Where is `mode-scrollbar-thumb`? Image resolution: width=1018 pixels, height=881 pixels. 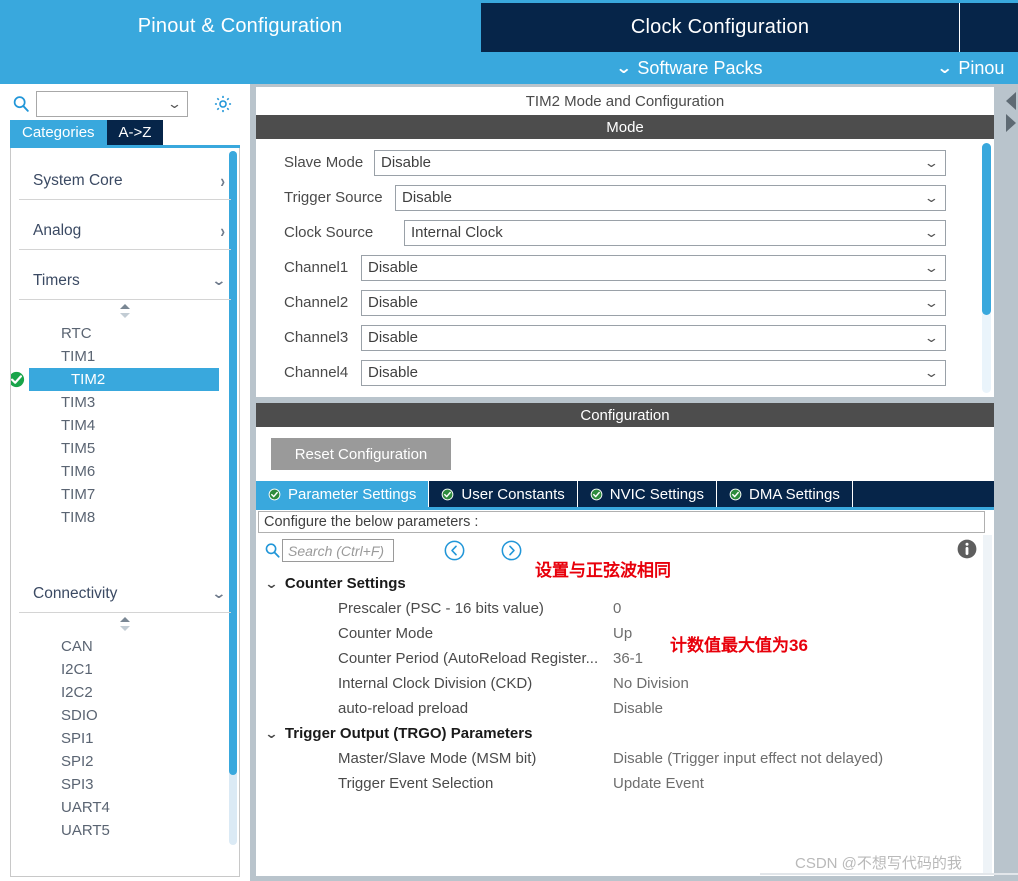
mode-scrollbar-thumb is located at coordinates (986, 229).